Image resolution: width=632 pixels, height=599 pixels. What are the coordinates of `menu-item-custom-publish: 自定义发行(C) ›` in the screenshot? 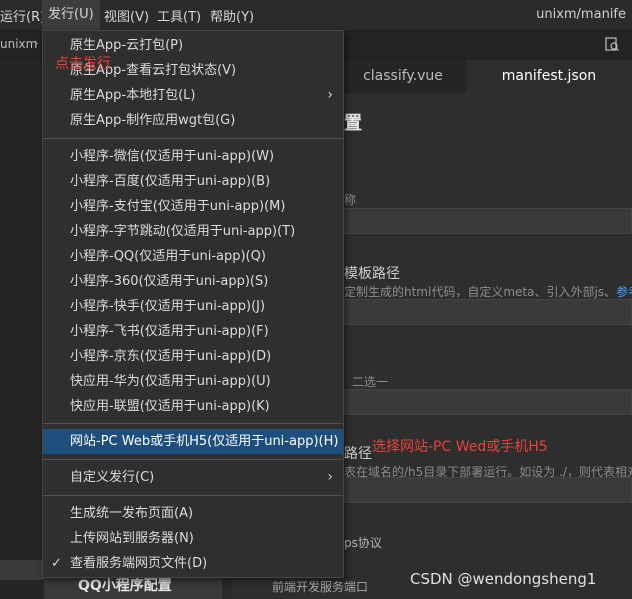 It's located at (193, 477).